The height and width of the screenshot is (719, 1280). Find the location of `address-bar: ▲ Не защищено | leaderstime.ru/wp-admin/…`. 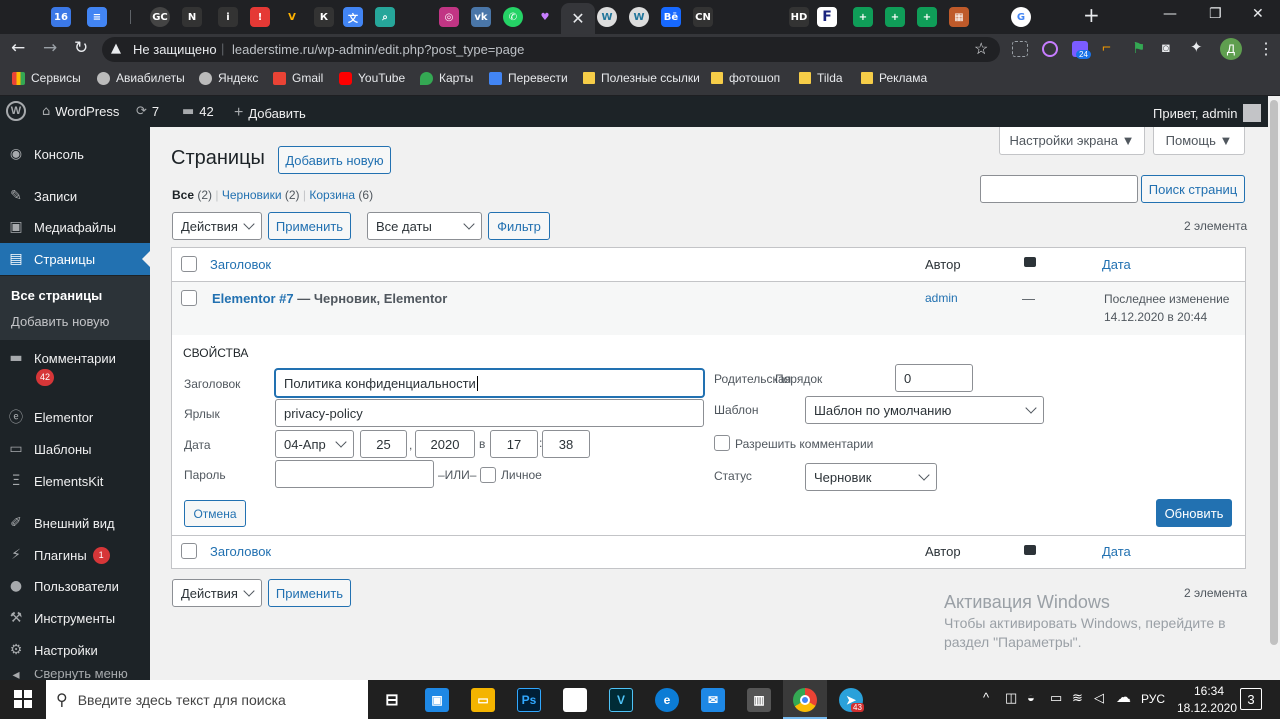

address-bar: ▲ Не защищено | leaderstime.ru/wp-admin/… is located at coordinates (551, 49).